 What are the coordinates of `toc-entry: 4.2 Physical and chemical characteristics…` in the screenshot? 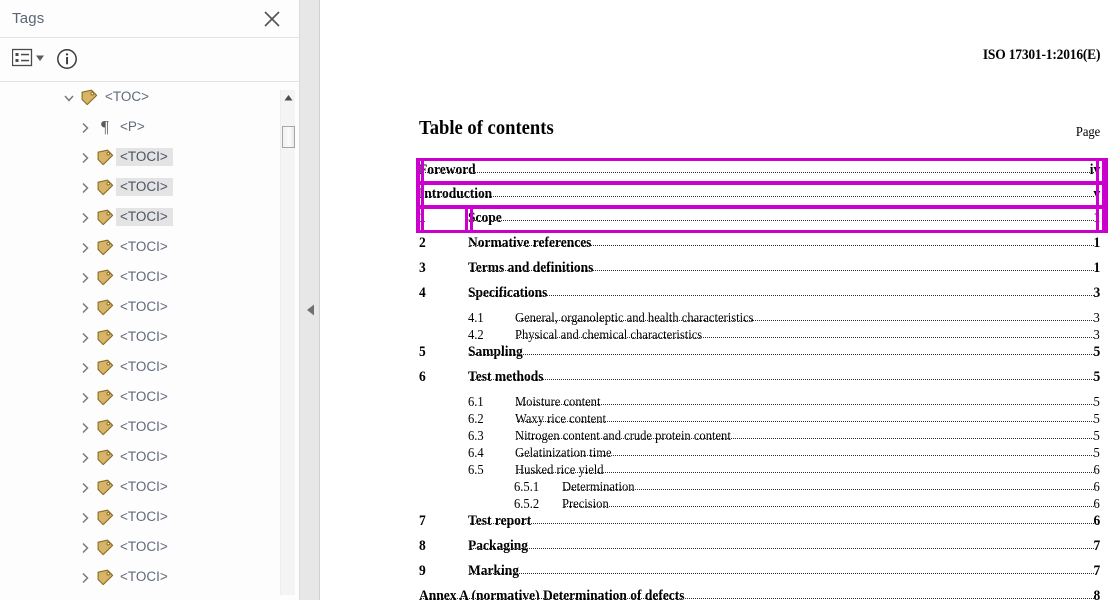 It's located at (719, 334).